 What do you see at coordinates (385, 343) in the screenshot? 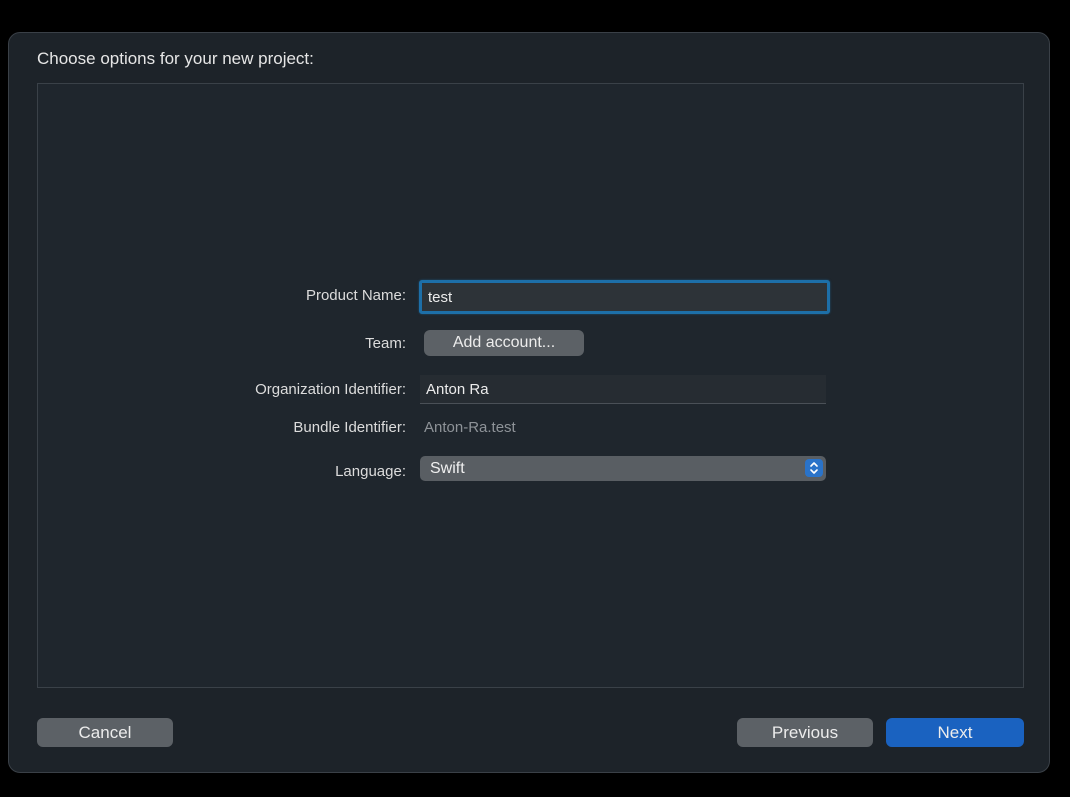
I see `team-label: Team:` at bounding box center [385, 343].